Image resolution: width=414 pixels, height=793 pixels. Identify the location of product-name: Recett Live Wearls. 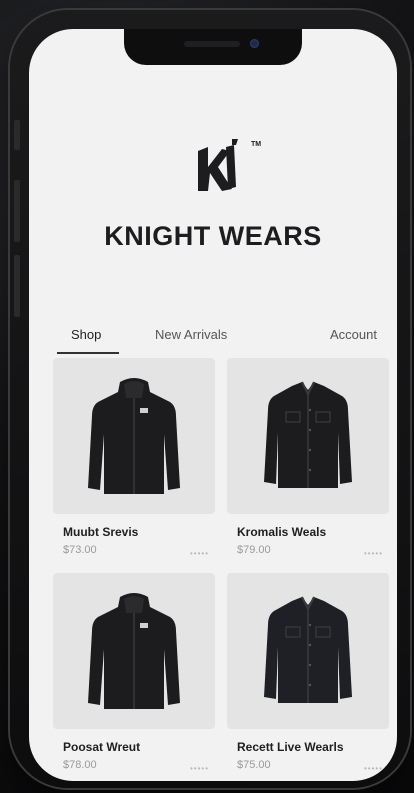
(290, 747).